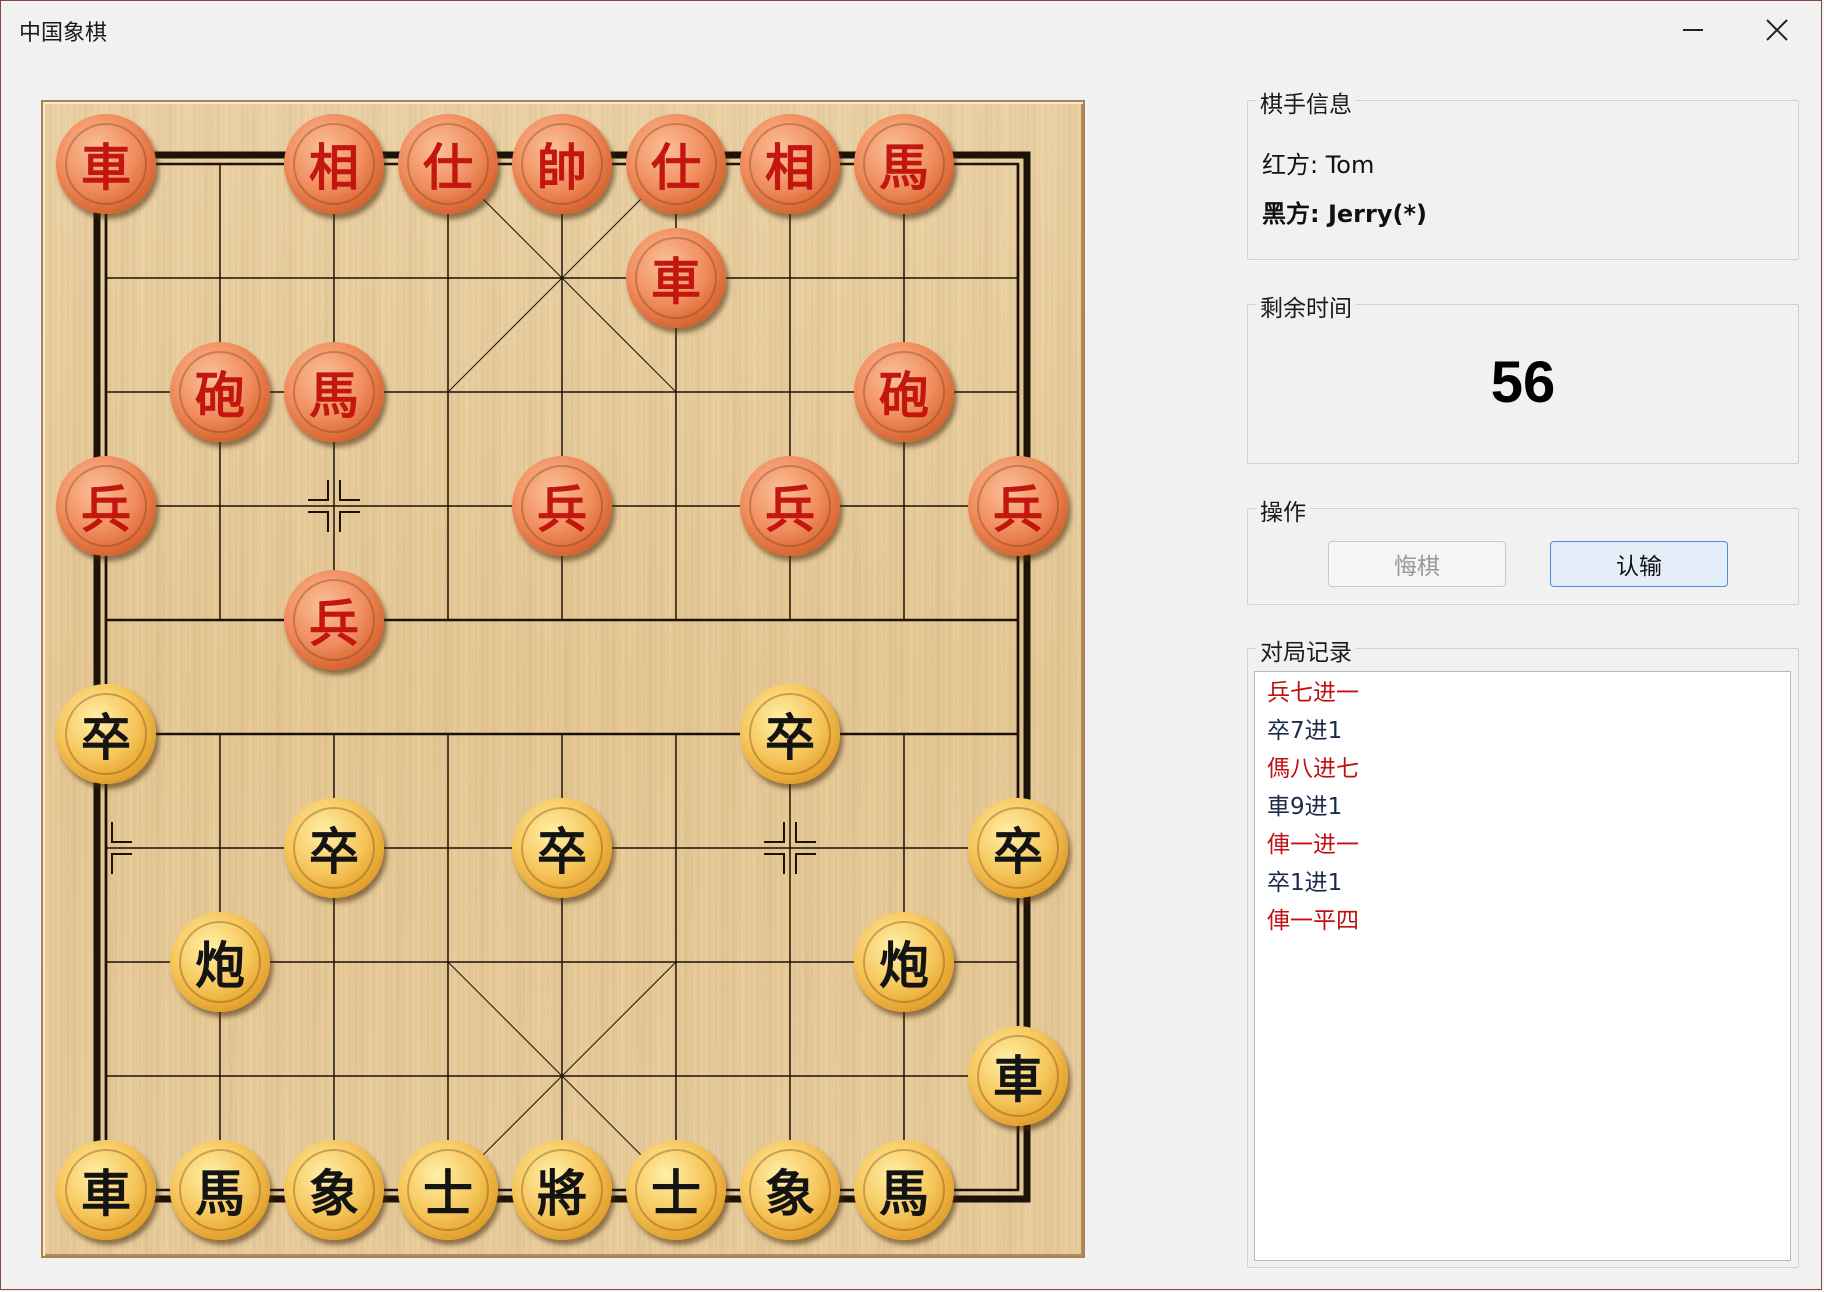  What do you see at coordinates (1522, 693) in the screenshot?
I see `move-log-item: 兵七进一` at bounding box center [1522, 693].